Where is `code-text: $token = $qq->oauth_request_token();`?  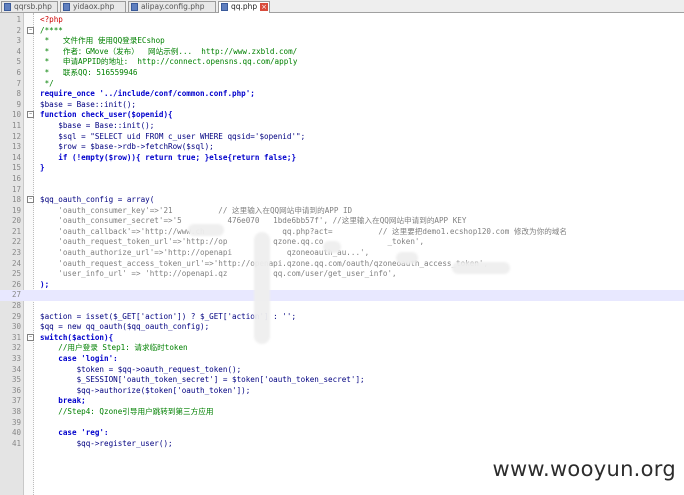 code-text: $token = $qq->oauth_request_token(); is located at coordinates (141, 369).